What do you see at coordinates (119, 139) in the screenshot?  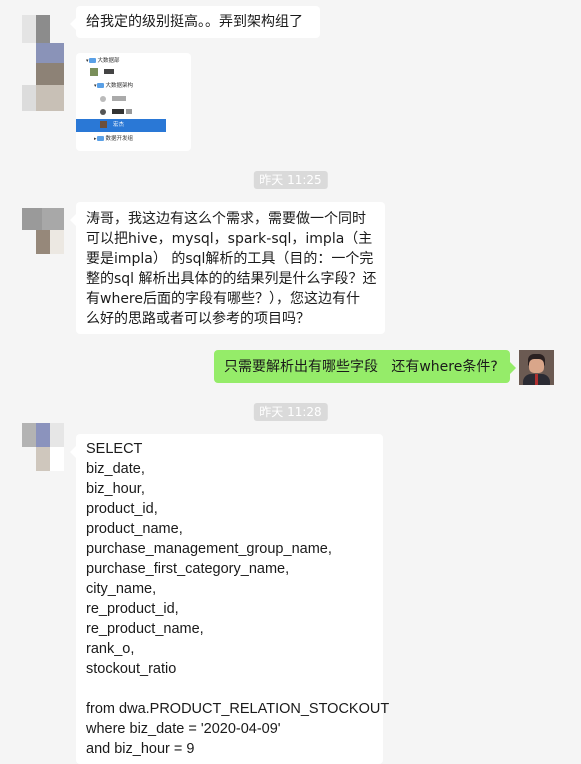 I see `tree-label: 数据开发组` at bounding box center [119, 139].